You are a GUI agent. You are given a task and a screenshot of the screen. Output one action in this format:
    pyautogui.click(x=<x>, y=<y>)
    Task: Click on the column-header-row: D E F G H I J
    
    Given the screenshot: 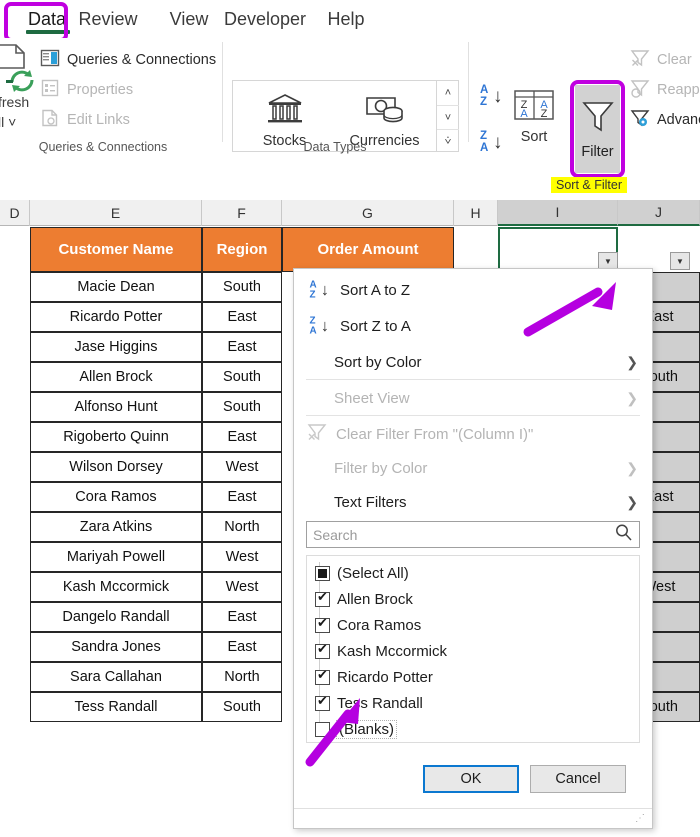 What is the action you would take?
    pyautogui.click(x=350, y=213)
    